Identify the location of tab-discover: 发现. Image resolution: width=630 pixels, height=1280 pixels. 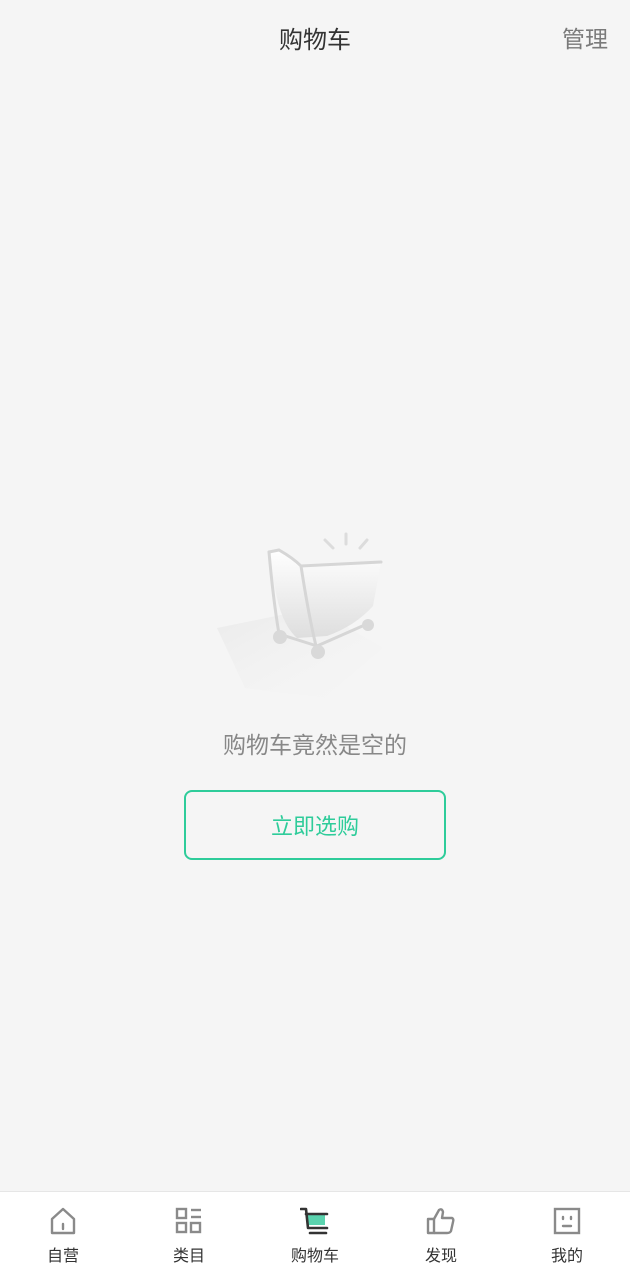
(441, 1236).